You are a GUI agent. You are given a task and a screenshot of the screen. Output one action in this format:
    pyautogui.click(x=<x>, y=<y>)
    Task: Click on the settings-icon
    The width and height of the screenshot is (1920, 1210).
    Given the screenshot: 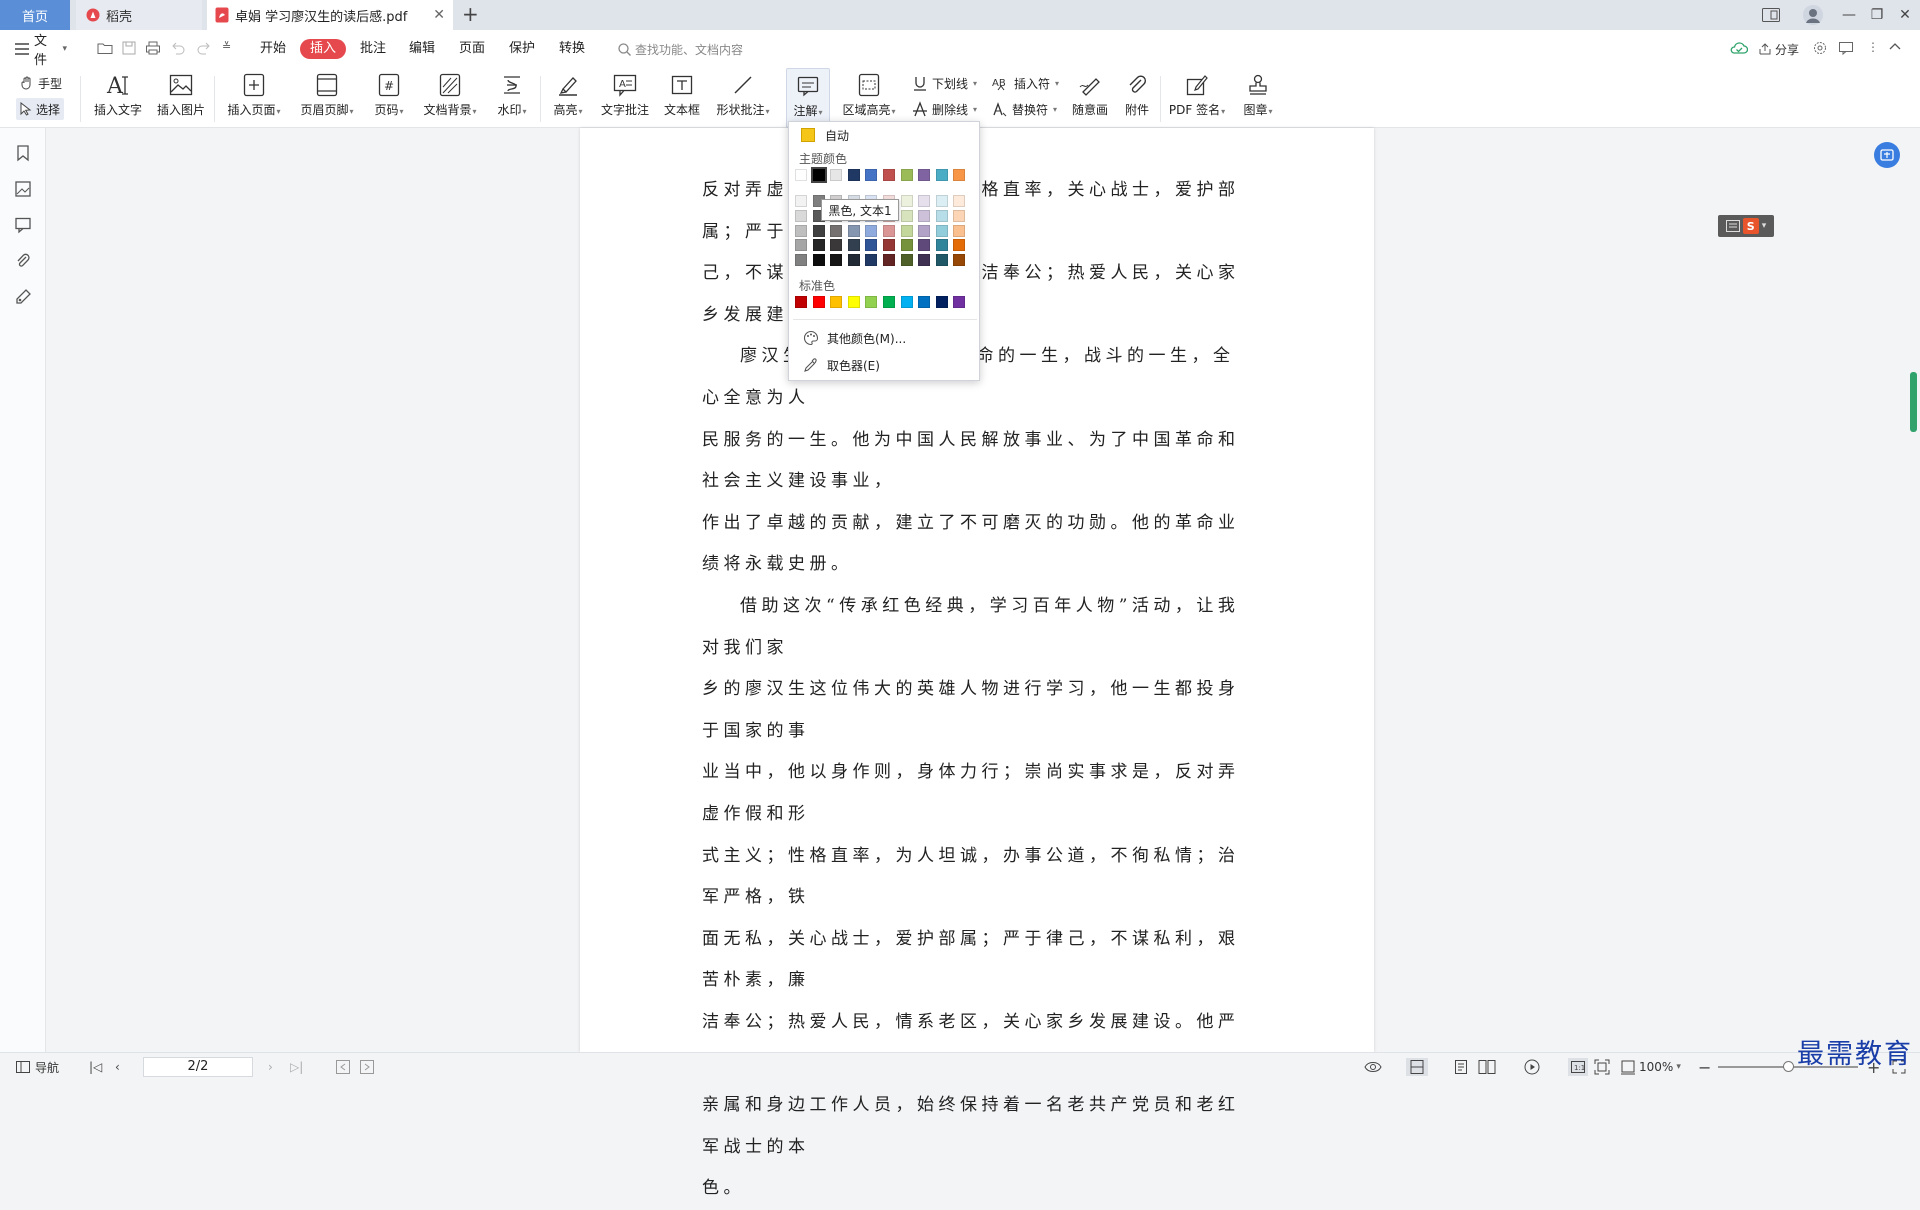 What is the action you would take?
    pyautogui.click(x=1821, y=49)
    